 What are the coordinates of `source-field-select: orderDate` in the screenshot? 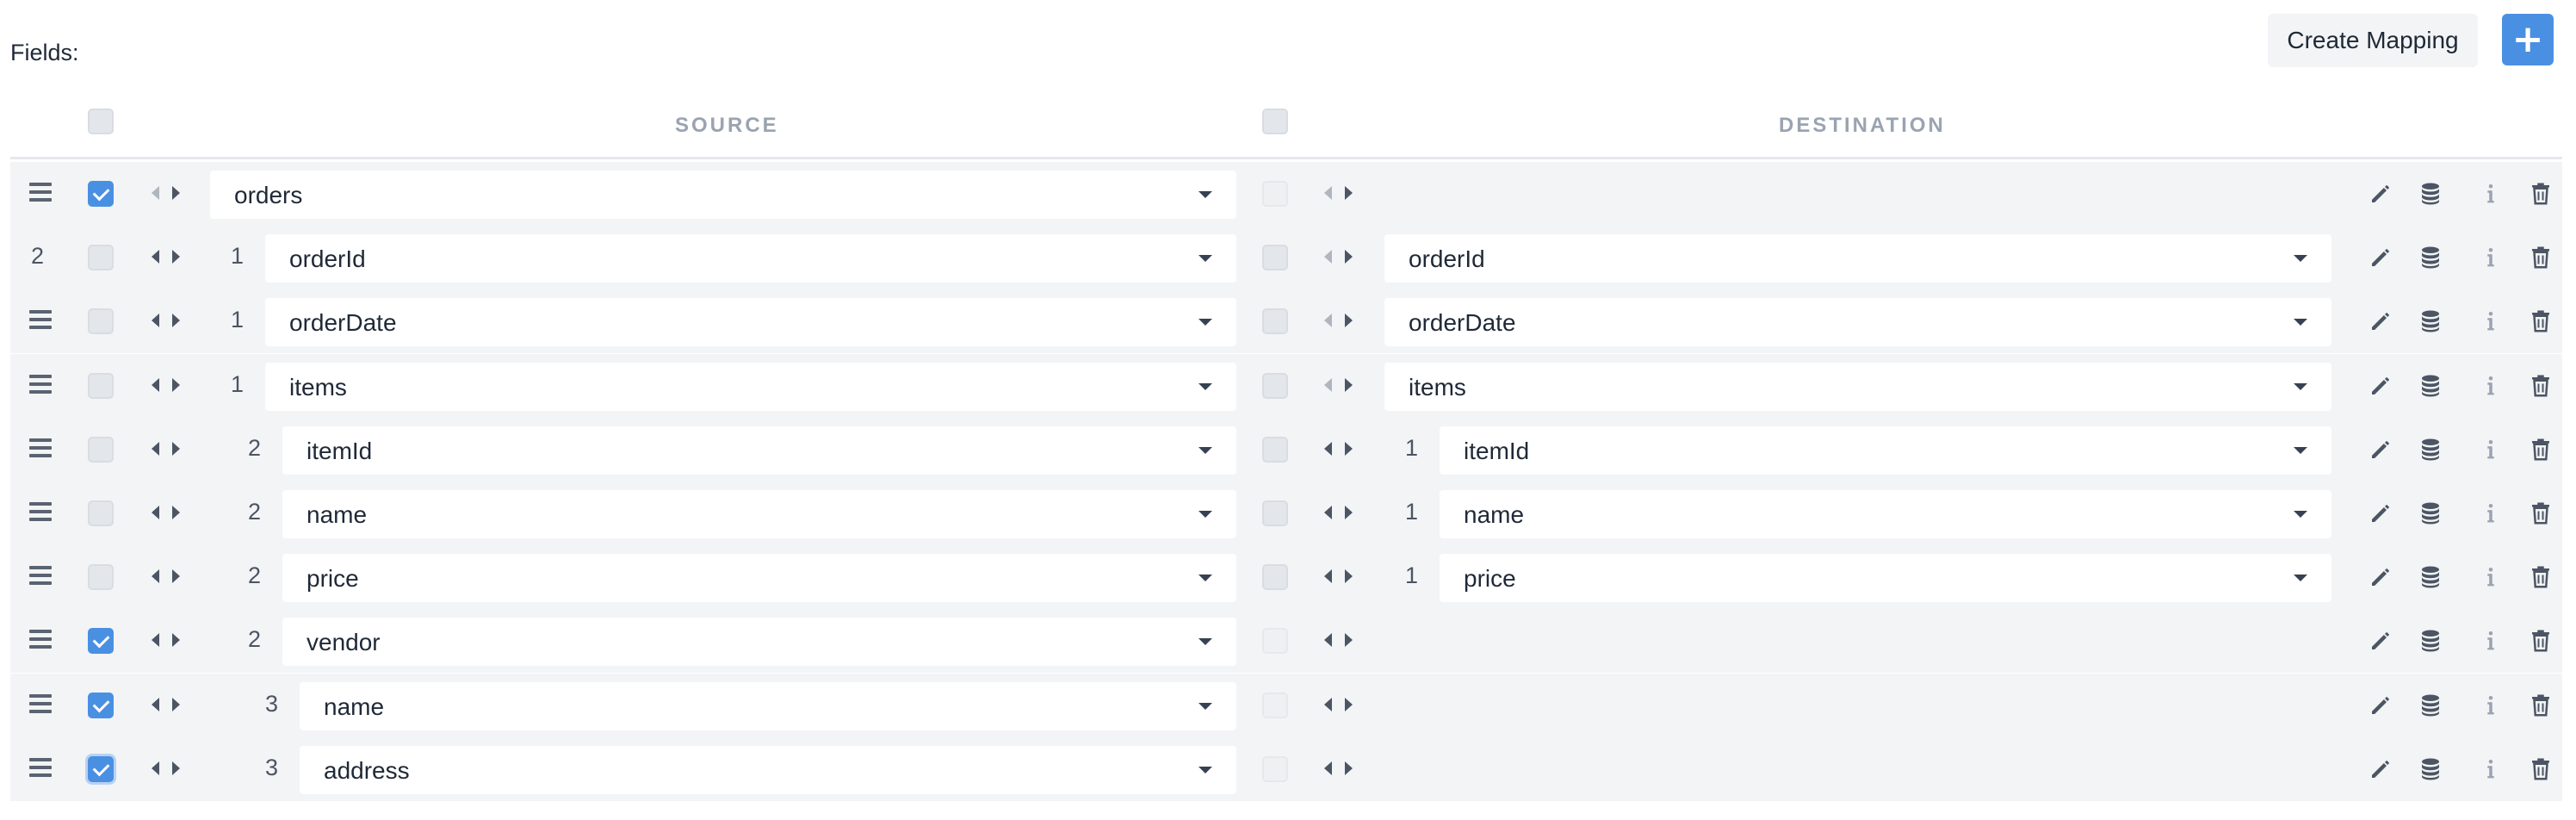 It's located at (750, 322).